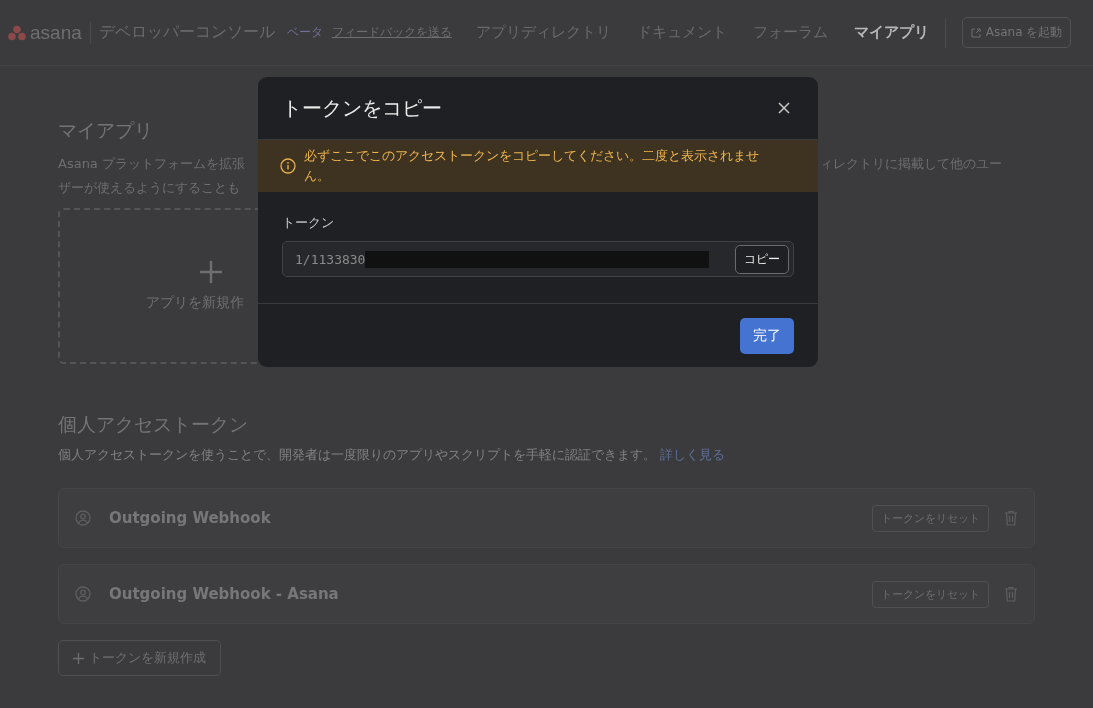 The width and height of the screenshot is (1093, 708). Describe the element at coordinates (17, 32) in the screenshot. I see `logo-icon` at that location.